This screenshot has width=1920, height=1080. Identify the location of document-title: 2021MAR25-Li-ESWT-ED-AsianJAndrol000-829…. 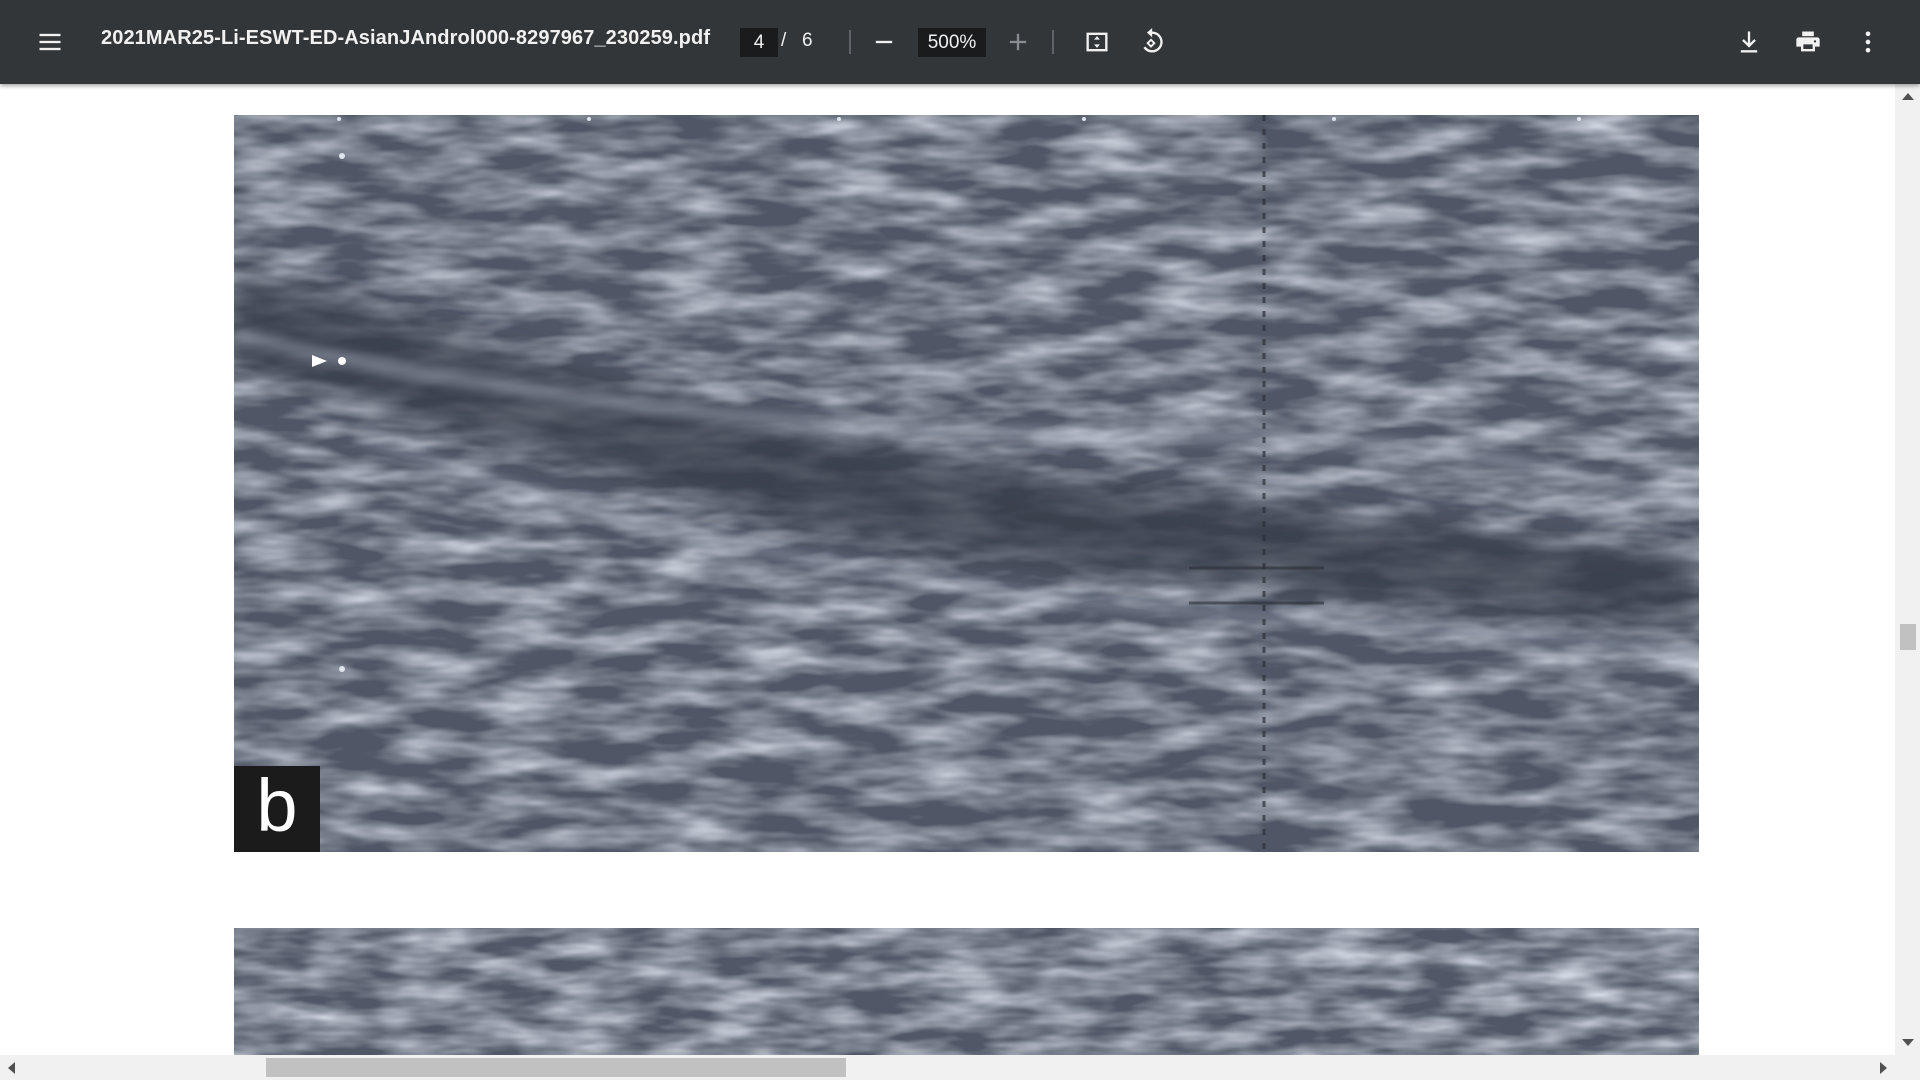
(406, 38).